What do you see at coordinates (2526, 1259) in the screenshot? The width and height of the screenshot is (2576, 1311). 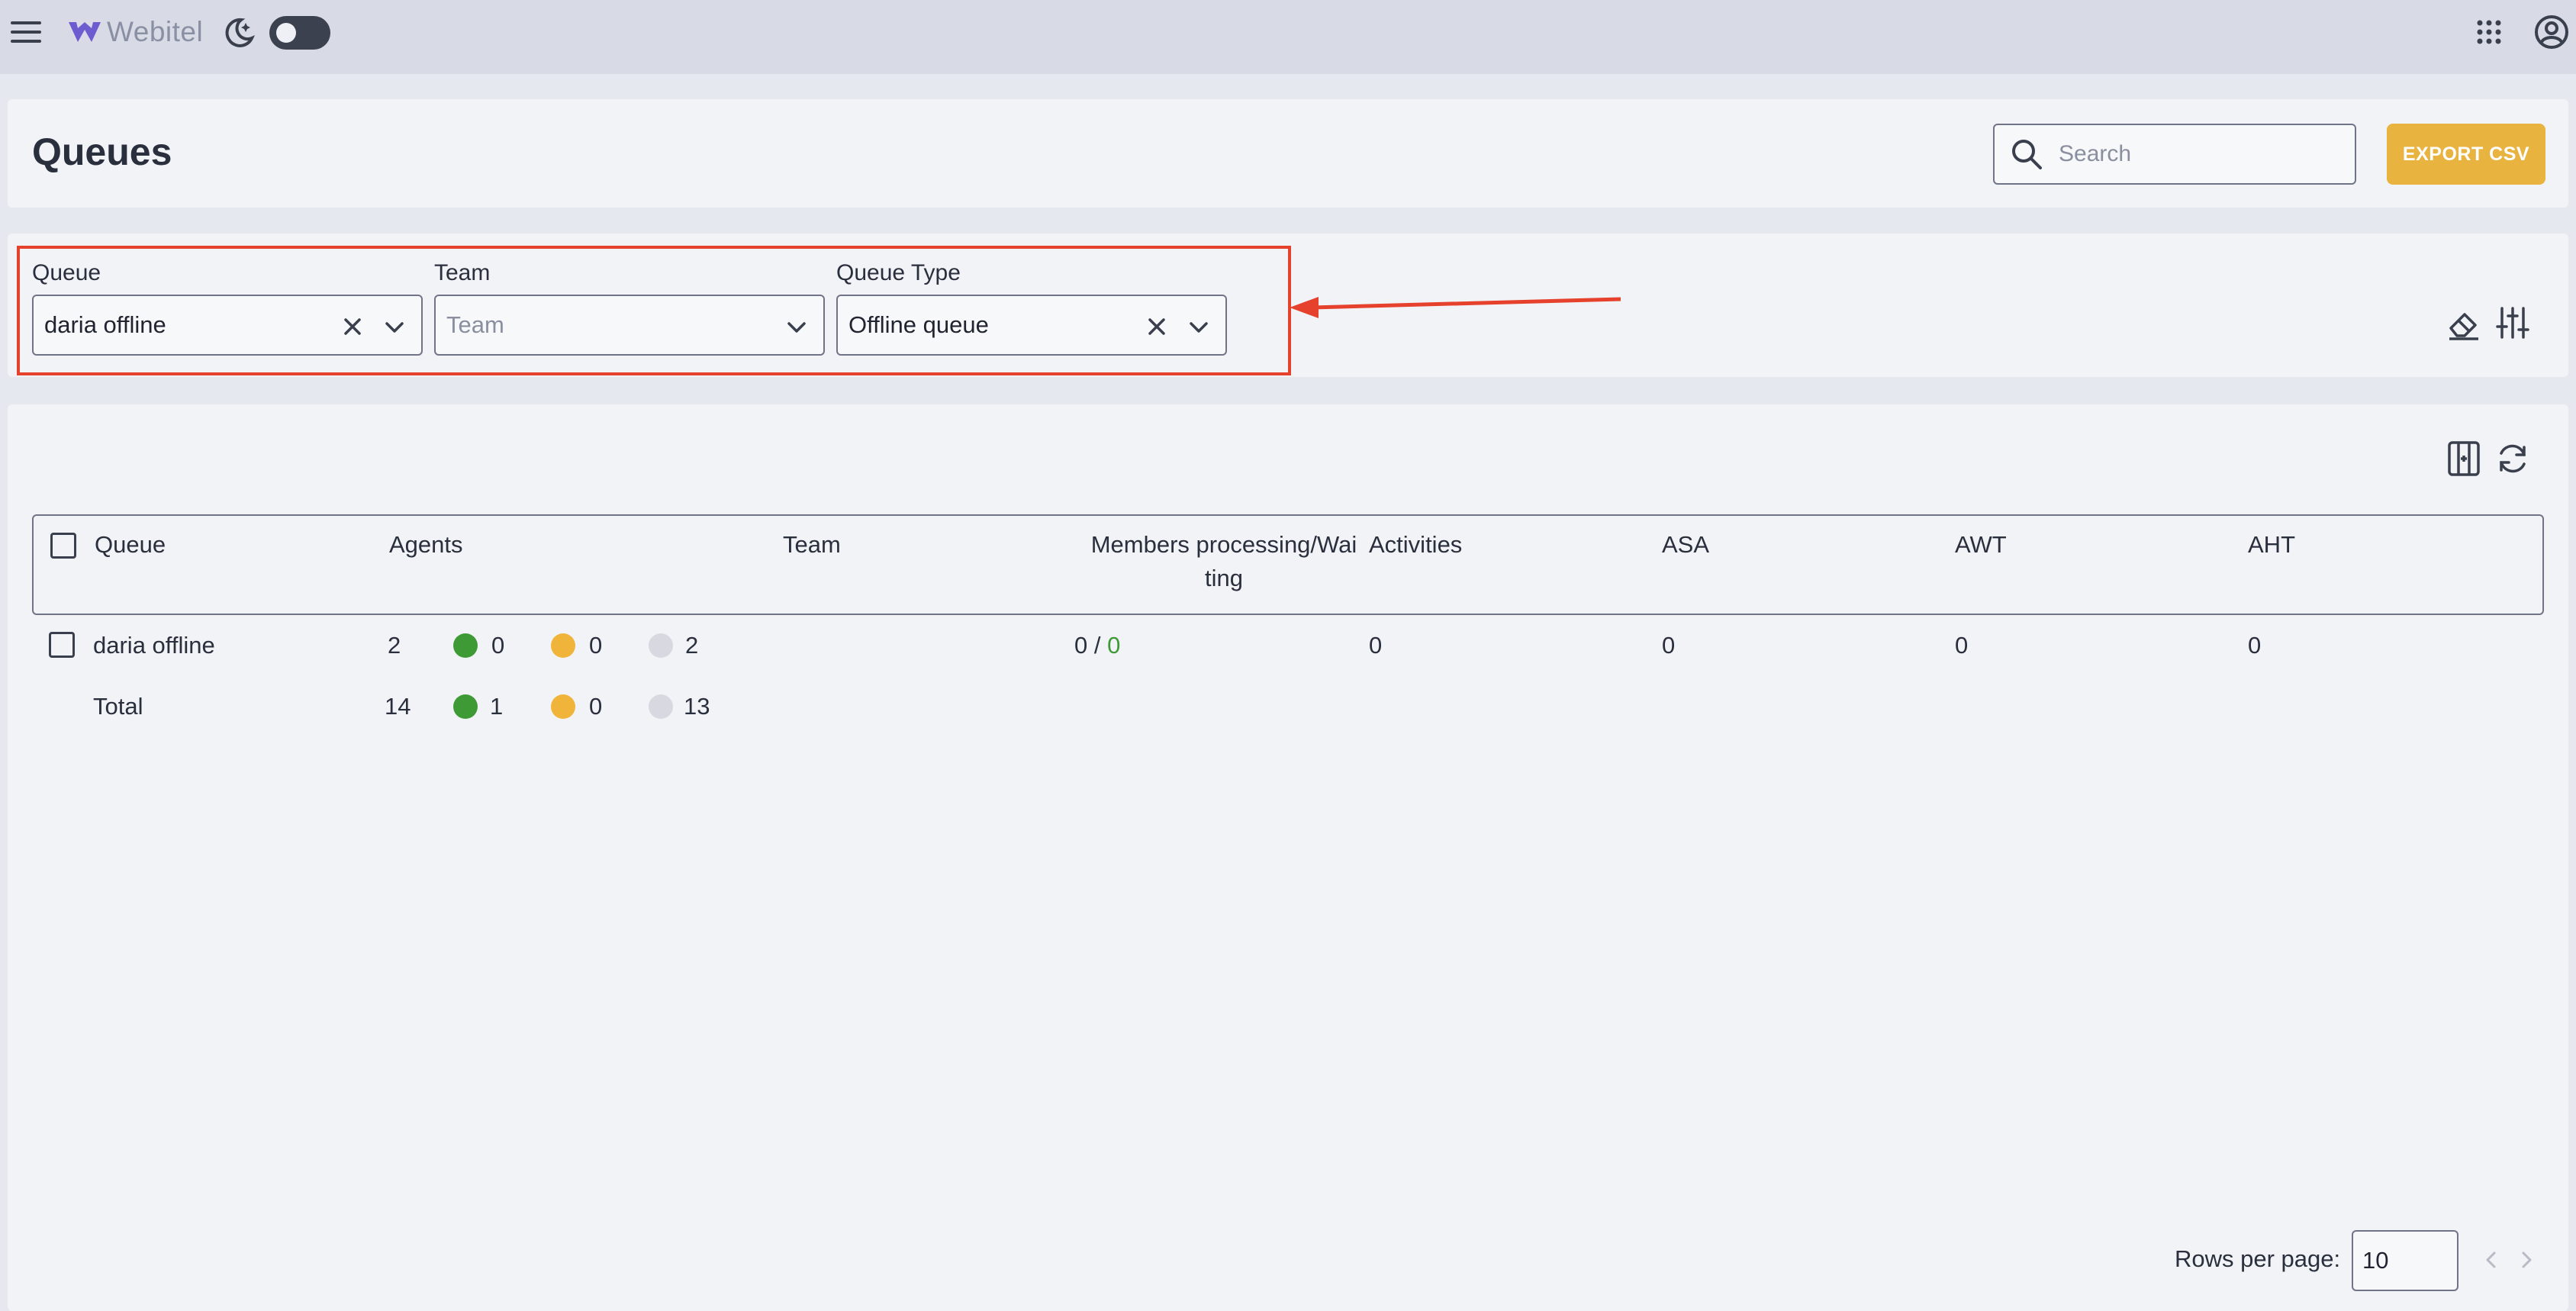 I see `chevron-right-icon` at bounding box center [2526, 1259].